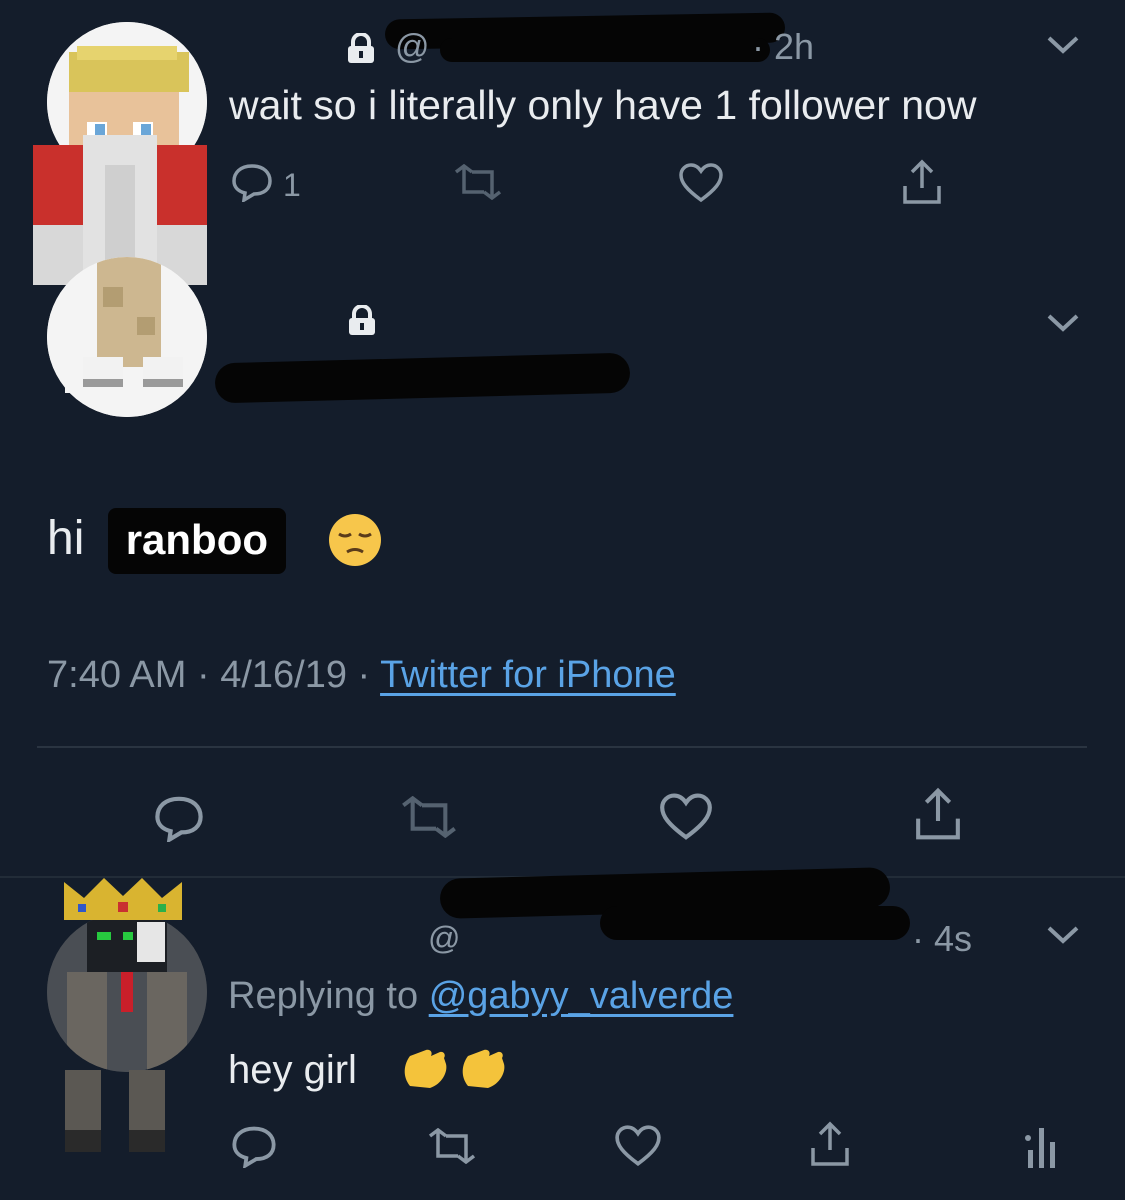 Image resolution: width=1125 pixels, height=1200 pixels. I want to click on tweet-text: hey girl, so click(292, 1070).